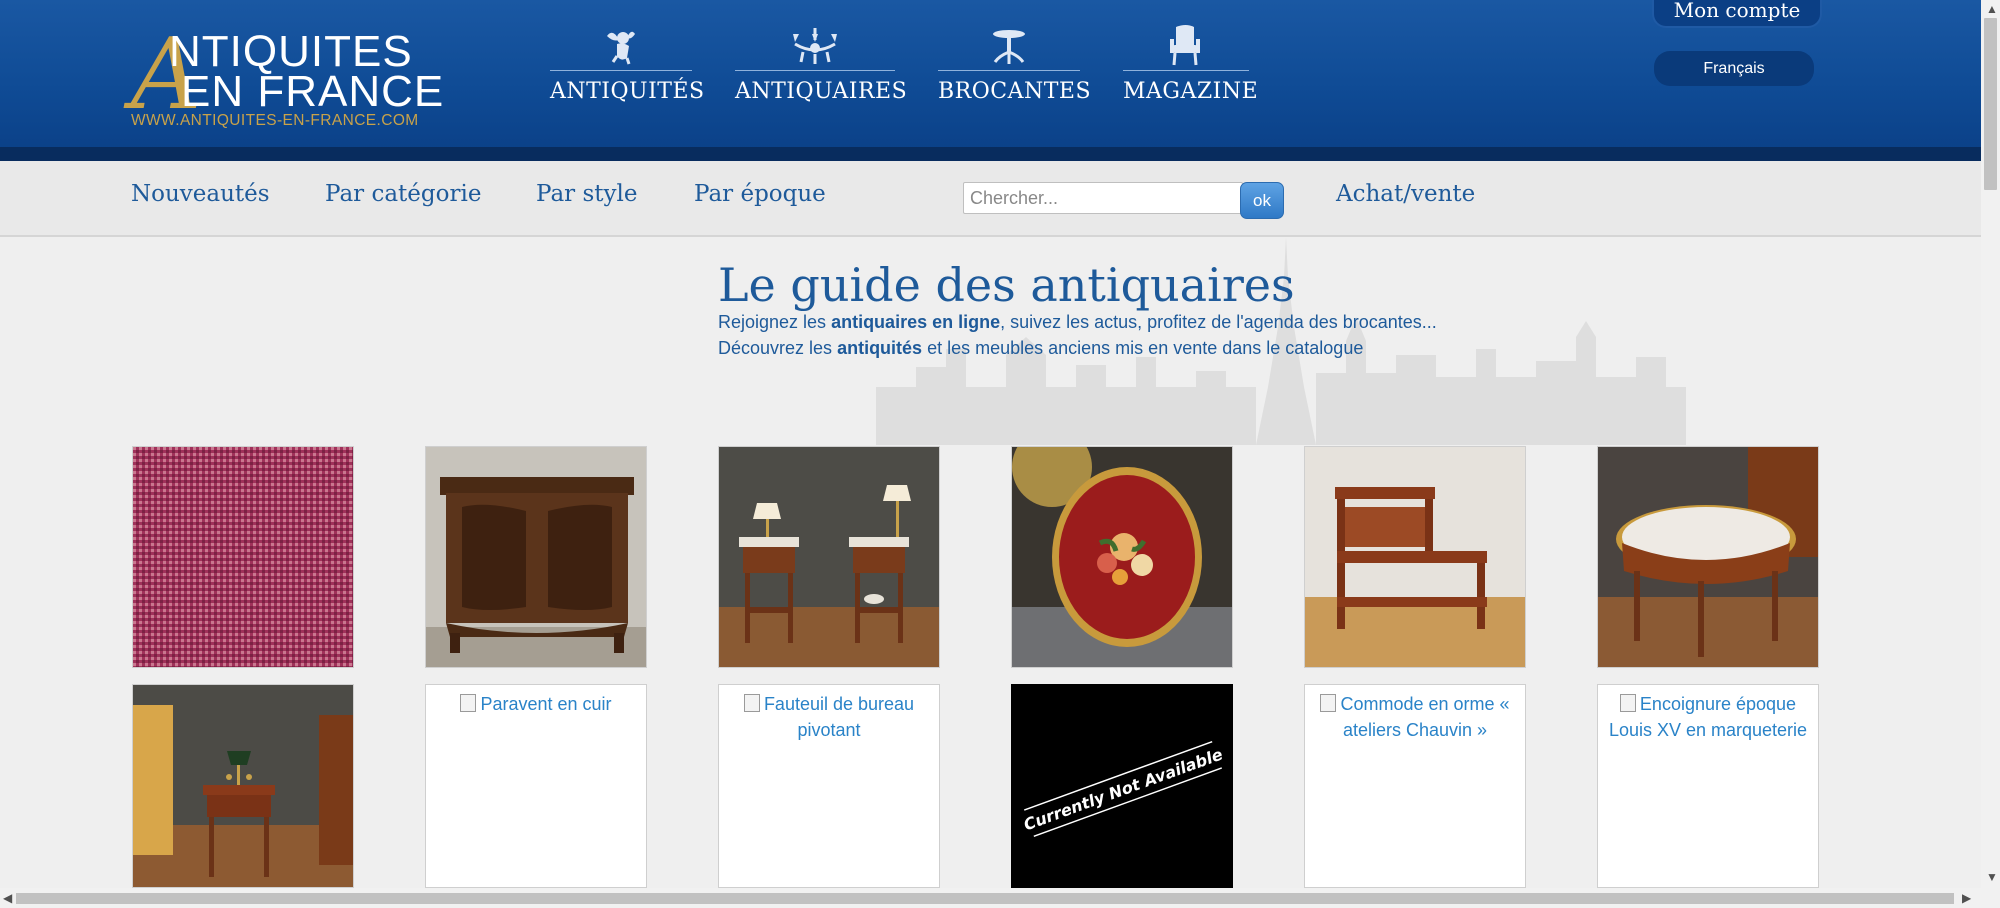 The height and width of the screenshot is (908, 2000). I want to click on painted-tray-photo, so click(1122, 557).